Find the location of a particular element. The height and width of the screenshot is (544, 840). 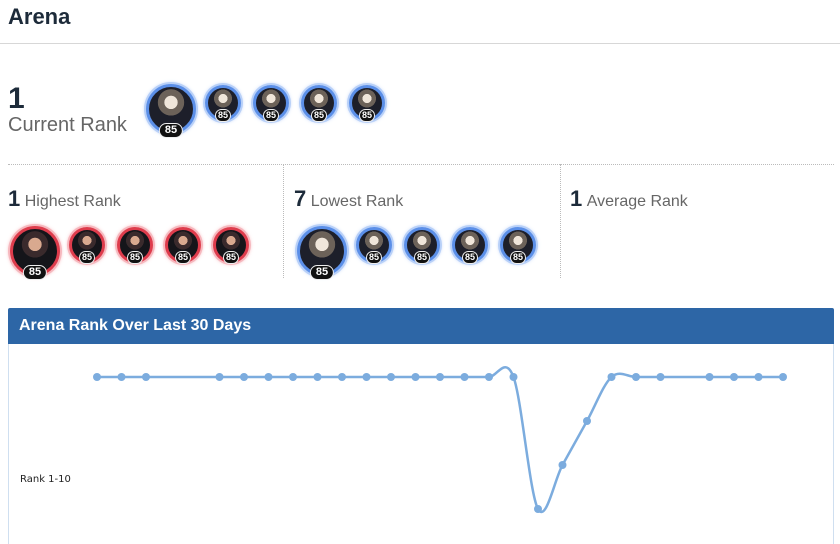

current-rank-block: 1 Current Rank is located at coordinates (67, 109).